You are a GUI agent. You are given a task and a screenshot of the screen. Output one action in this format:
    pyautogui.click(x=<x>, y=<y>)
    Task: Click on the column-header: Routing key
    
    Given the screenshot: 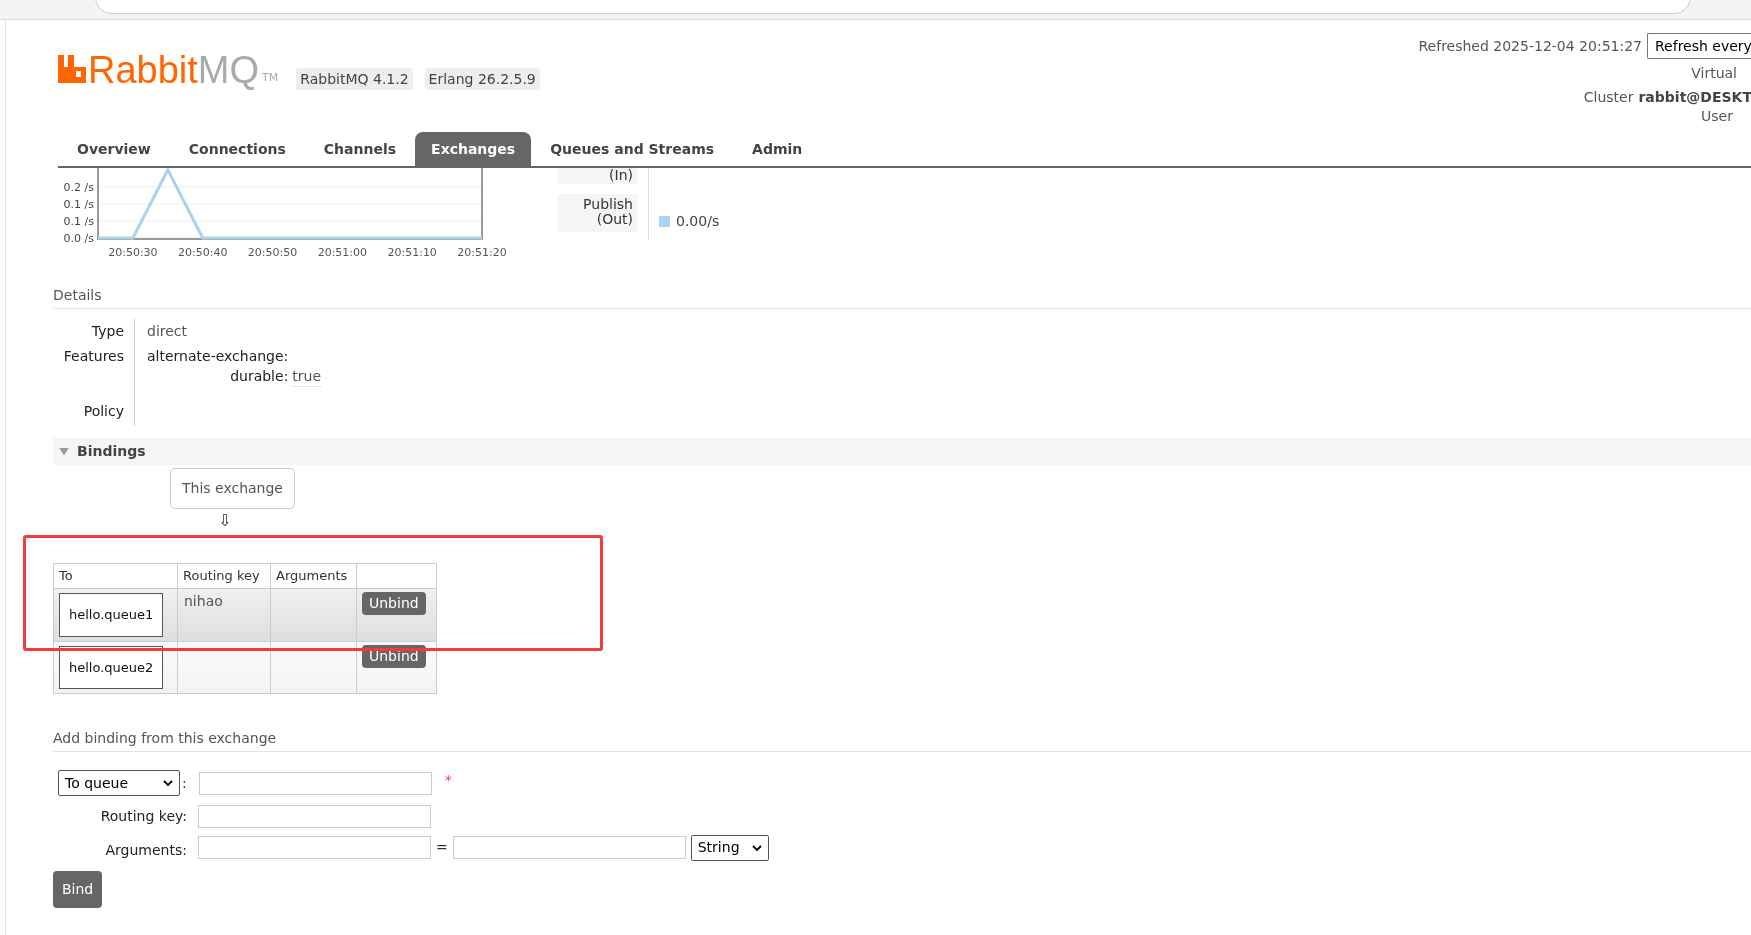 What is the action you would take?
    pyautogui.click(x=224, y=576)
    